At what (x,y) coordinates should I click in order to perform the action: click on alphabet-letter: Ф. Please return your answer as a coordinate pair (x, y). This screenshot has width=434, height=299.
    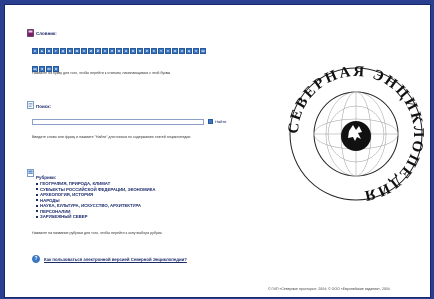
    Looking at the image, I should click on (175, 51).